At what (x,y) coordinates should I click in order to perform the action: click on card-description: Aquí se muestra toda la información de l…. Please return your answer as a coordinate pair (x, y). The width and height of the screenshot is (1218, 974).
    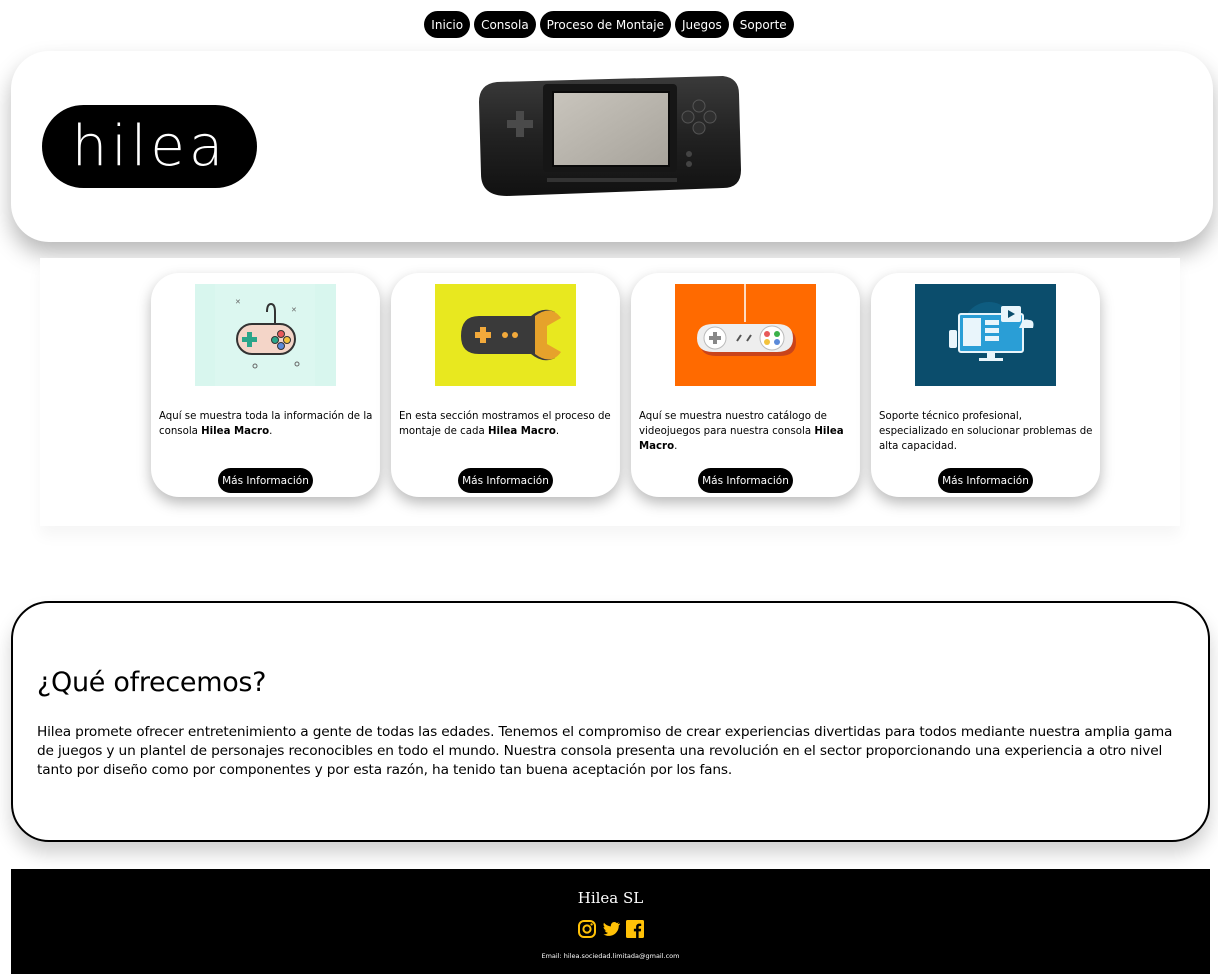
    Looking at the image, I should click on (266, 424).